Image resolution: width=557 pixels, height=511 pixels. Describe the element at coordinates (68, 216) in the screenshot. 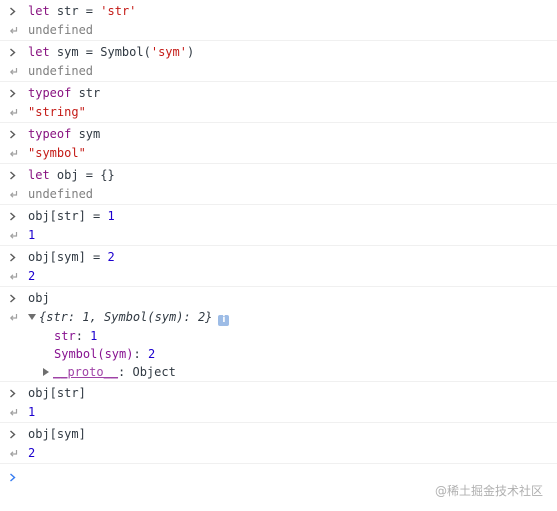

I see `code-token: obj[str] =` at that location.